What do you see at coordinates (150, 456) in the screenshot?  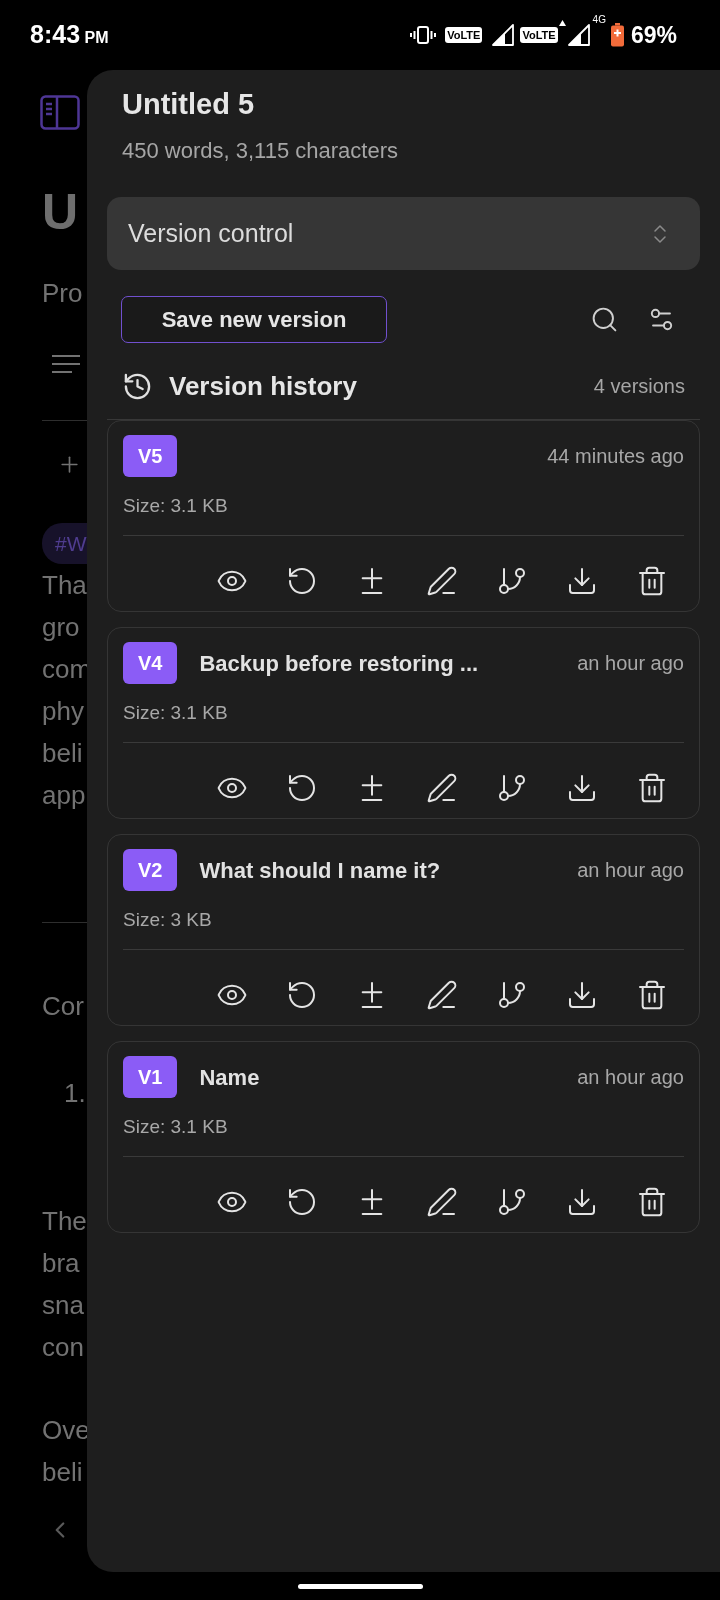 I see `version-badge: V5` at bounding box center [150, 456].